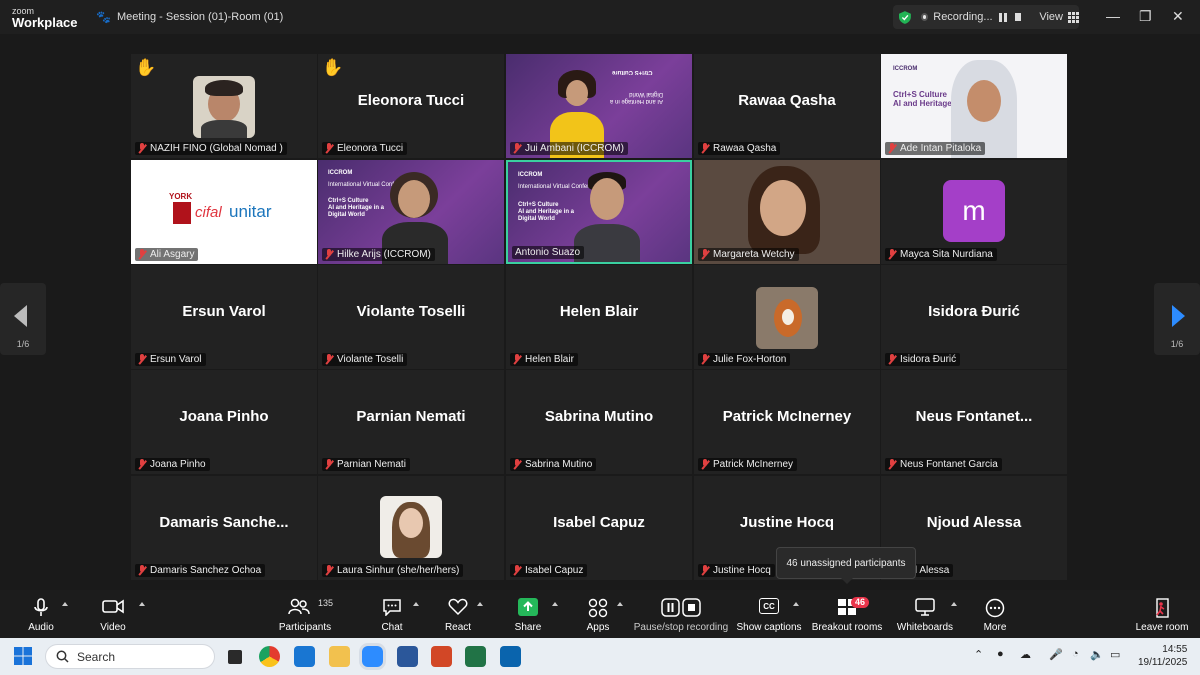 This screenshot has width=1200, height=675. I want to click on chat-options-chevron-icon, so click(416, 604).